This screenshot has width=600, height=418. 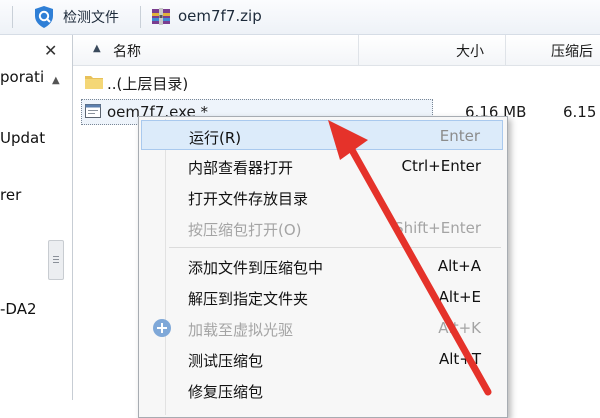 What do you see at coordinates (322, 197) in the screenshot?
I see `menu-item-open-location: 打开文件存放目录` at bounding box center [322, 197].